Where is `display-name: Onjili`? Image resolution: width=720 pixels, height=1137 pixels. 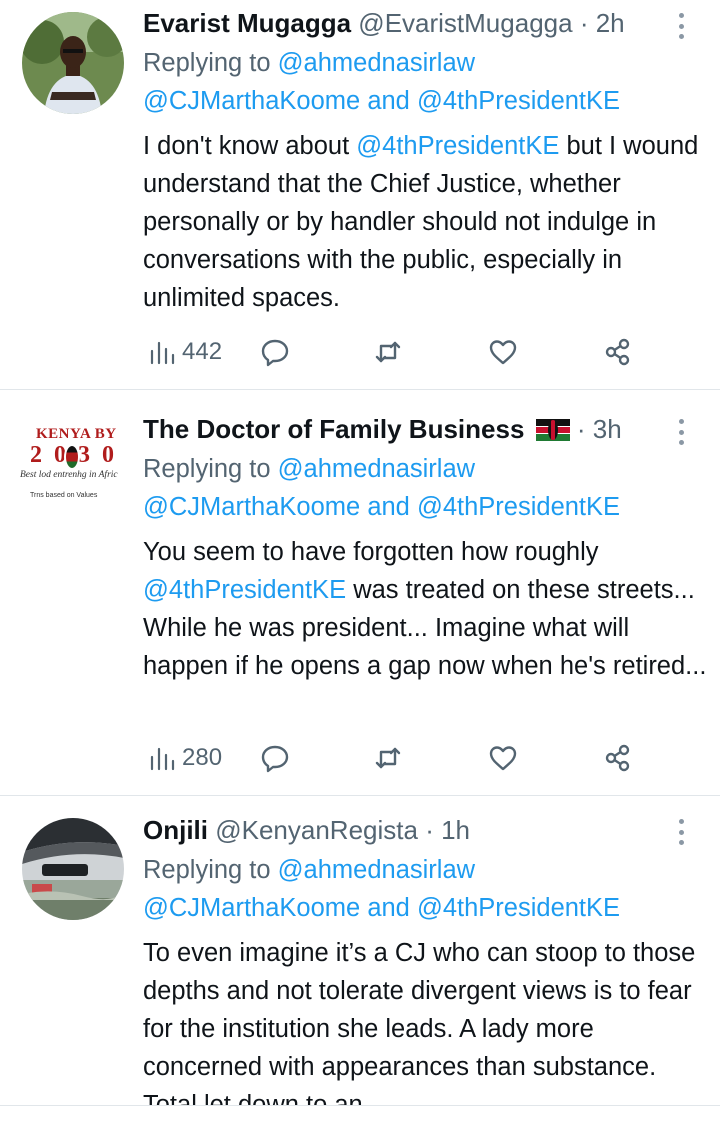
display-name: Onjili is located at coordinates (175, 830).